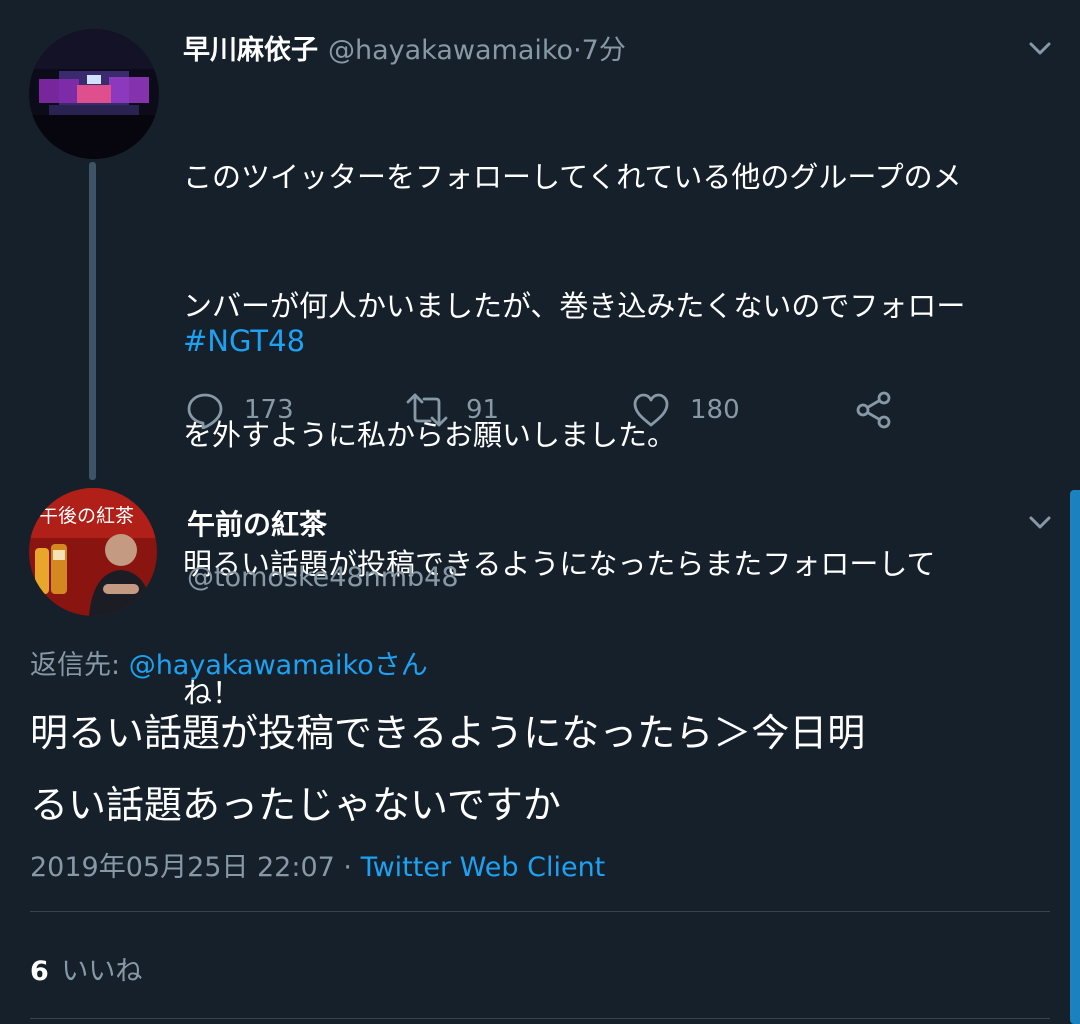  What do you see at coordinates (483, 410) in the screenshot?
I see `retweet-count: 91` at bounding box center [483, 410].